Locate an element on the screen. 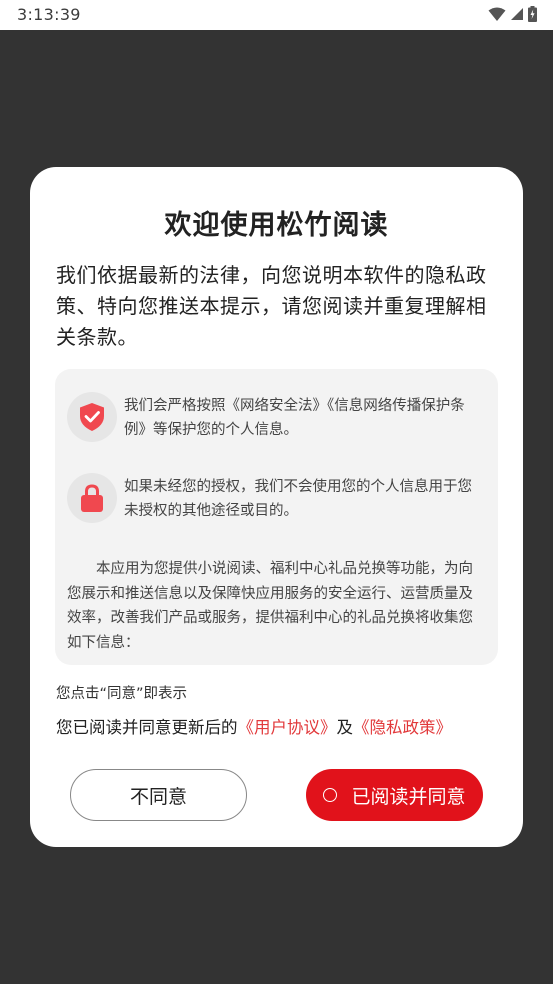  cellular-signal-icon is located at coordinates (517, 14).